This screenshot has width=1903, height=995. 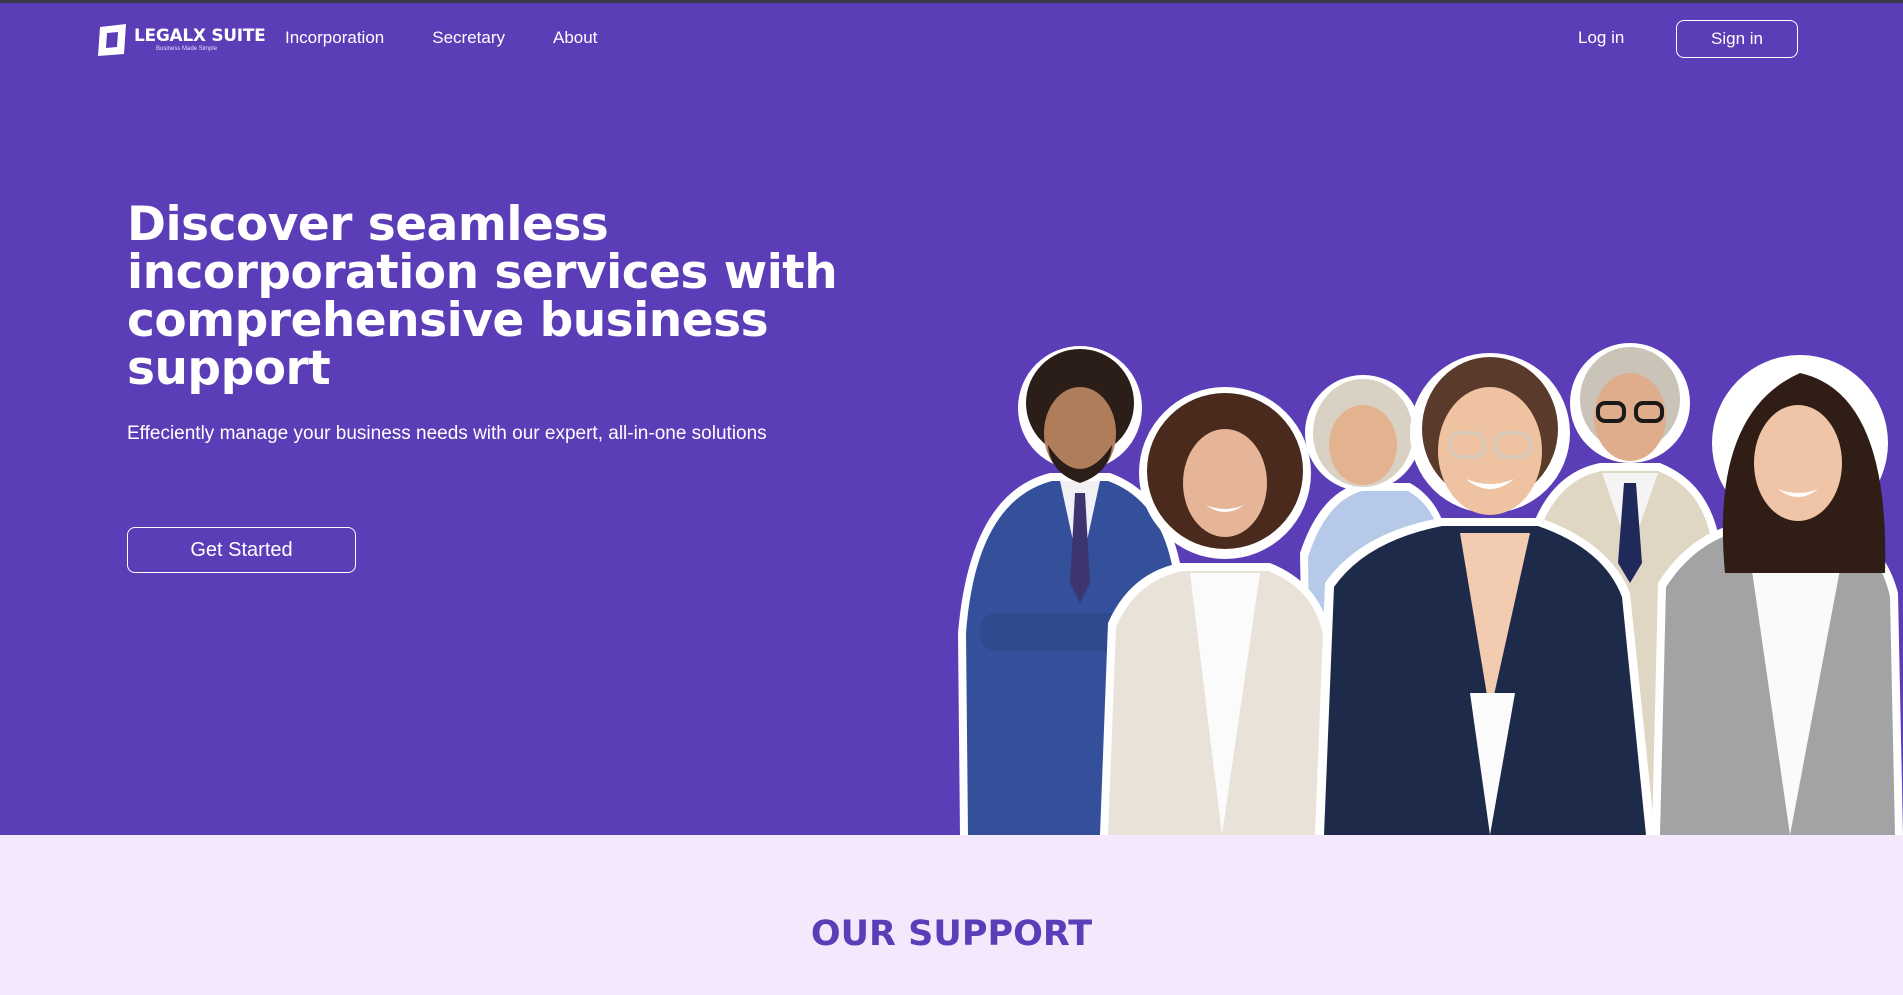 What do you see at coordinates (187, 49) in the screenshot?
I see `brand-tagline: Business Made Simple` at bounding box center [187, 49].